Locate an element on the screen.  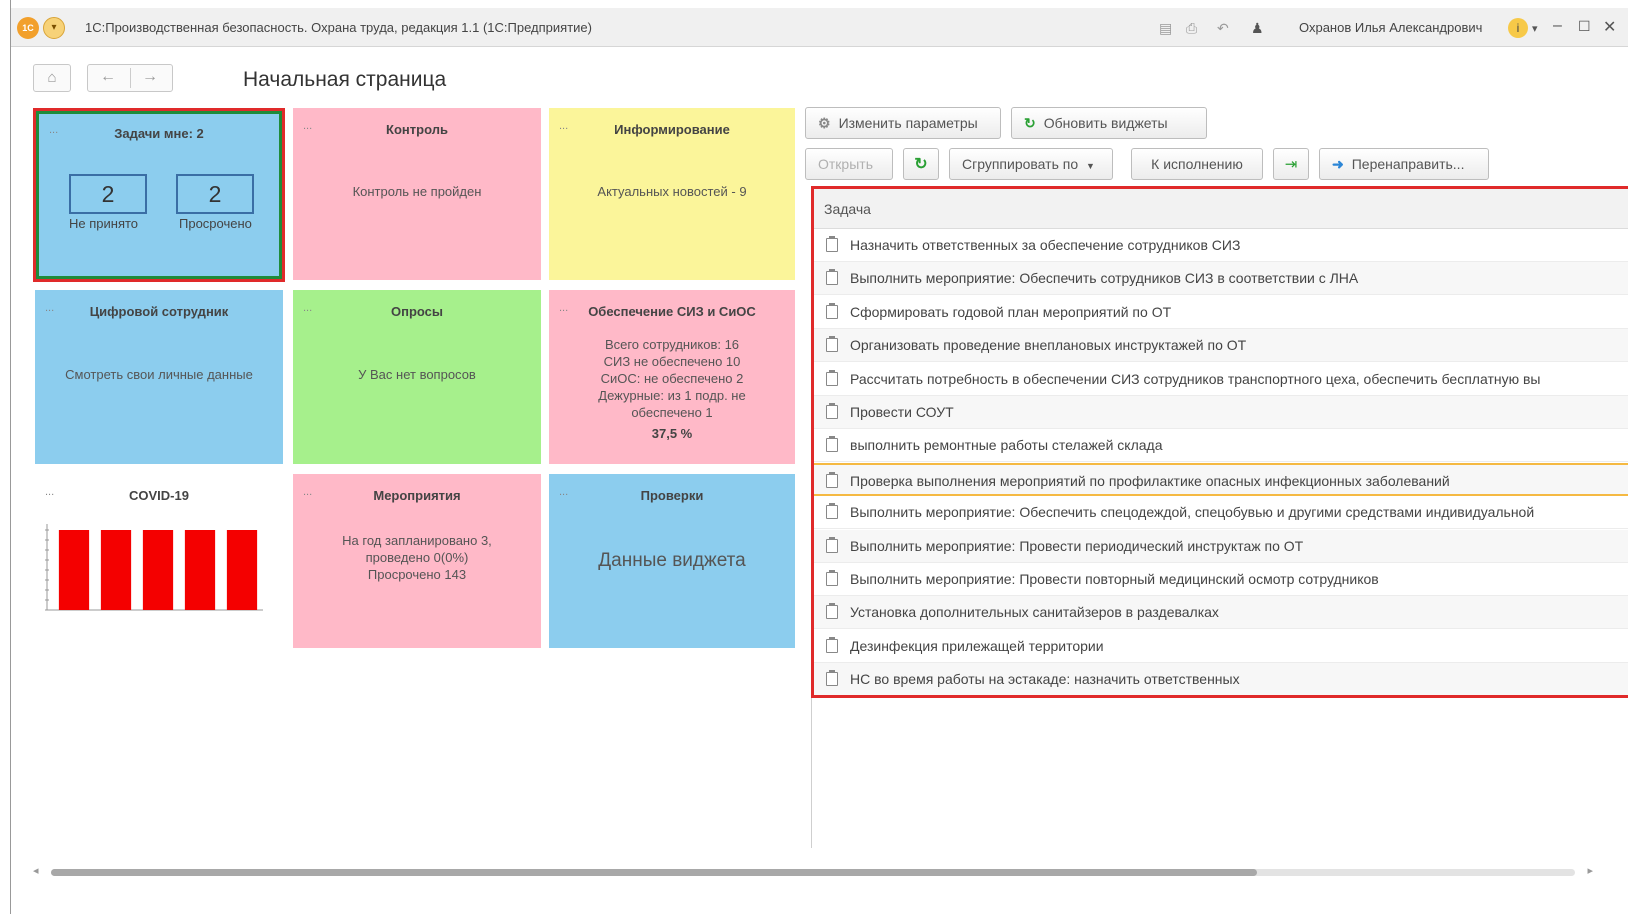
ppe-line-siz: СИЗ не обеспечено 10 is located at coordinates (672, 361).